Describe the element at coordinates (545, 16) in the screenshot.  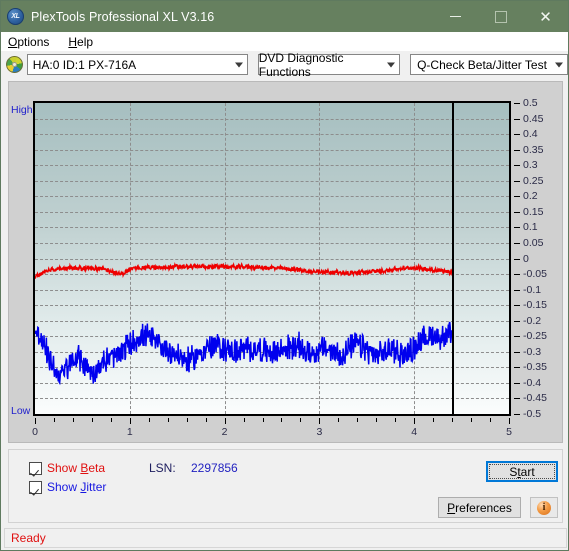
I see `close-button: ✕` at that location.